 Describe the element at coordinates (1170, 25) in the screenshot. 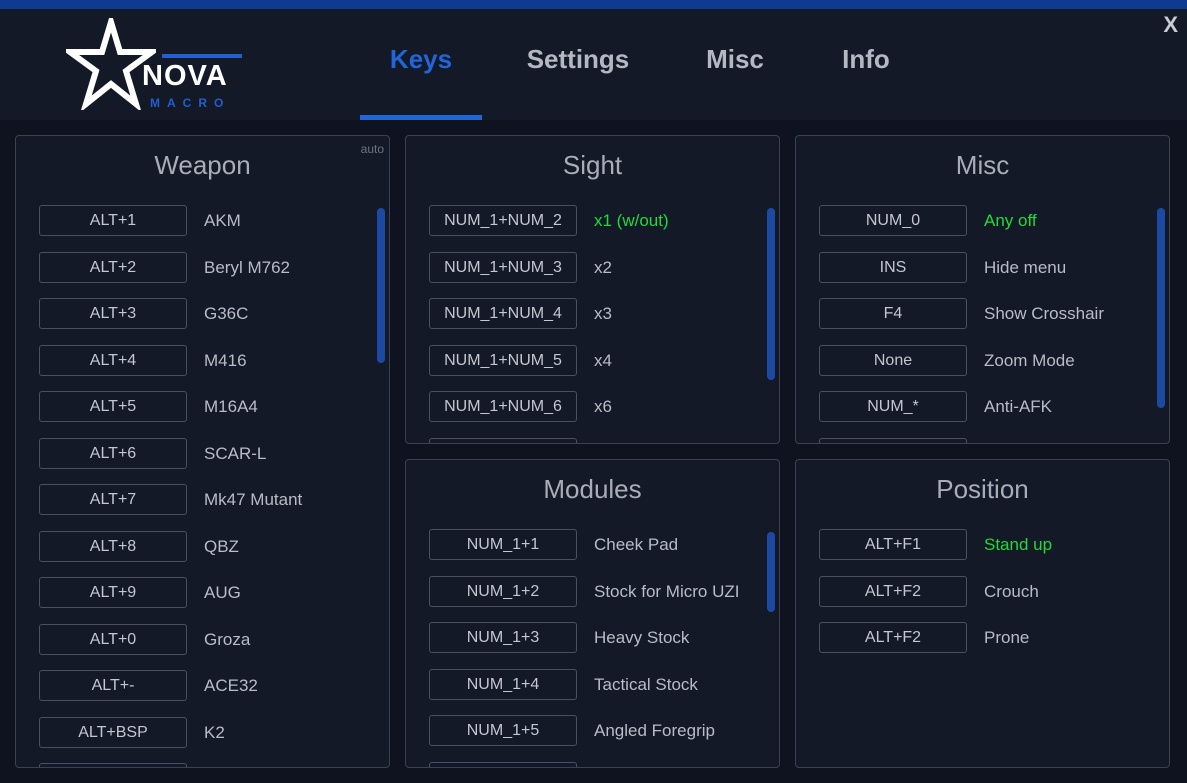

I see `close-button: X` at that location.